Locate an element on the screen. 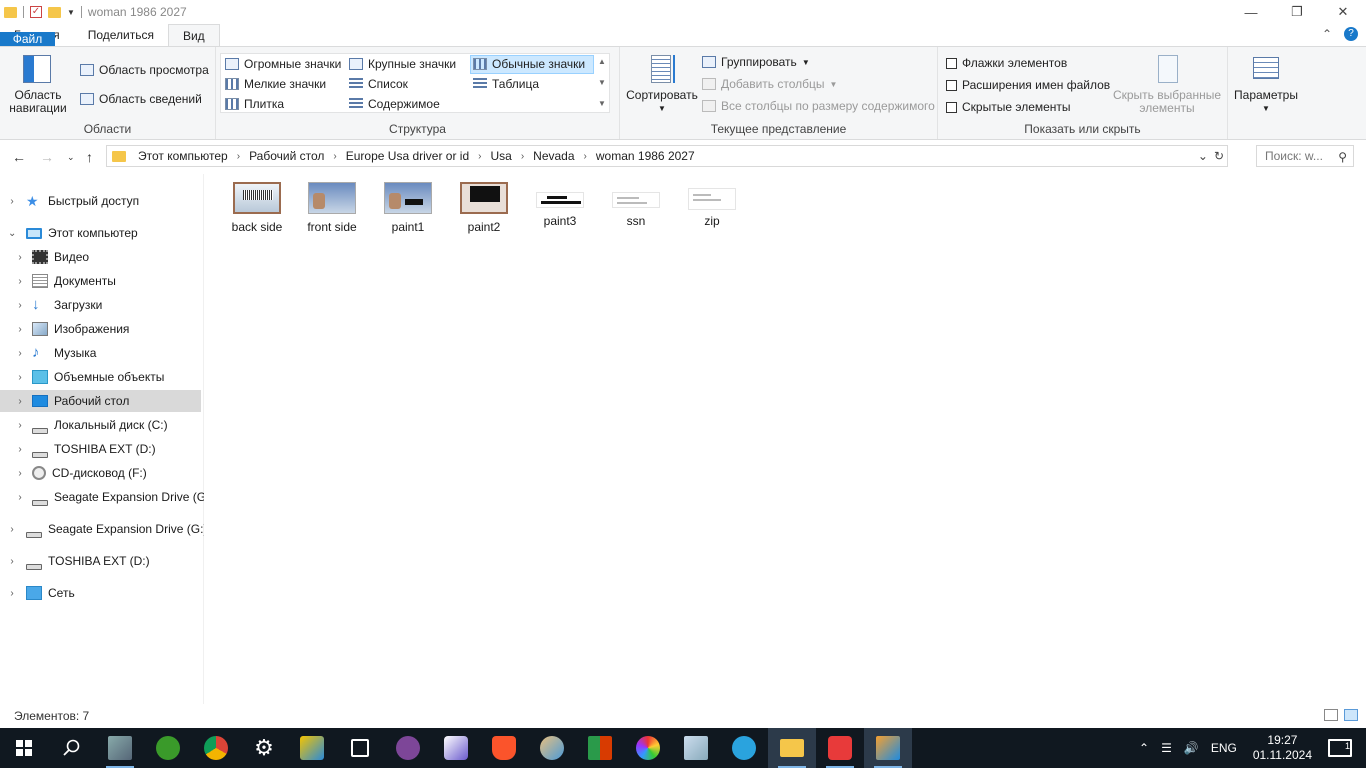 This screenshot has width=1366, height=768. fit-columns-button: Все столбцы по размеру содержимого is located at coordinates (818, 106).